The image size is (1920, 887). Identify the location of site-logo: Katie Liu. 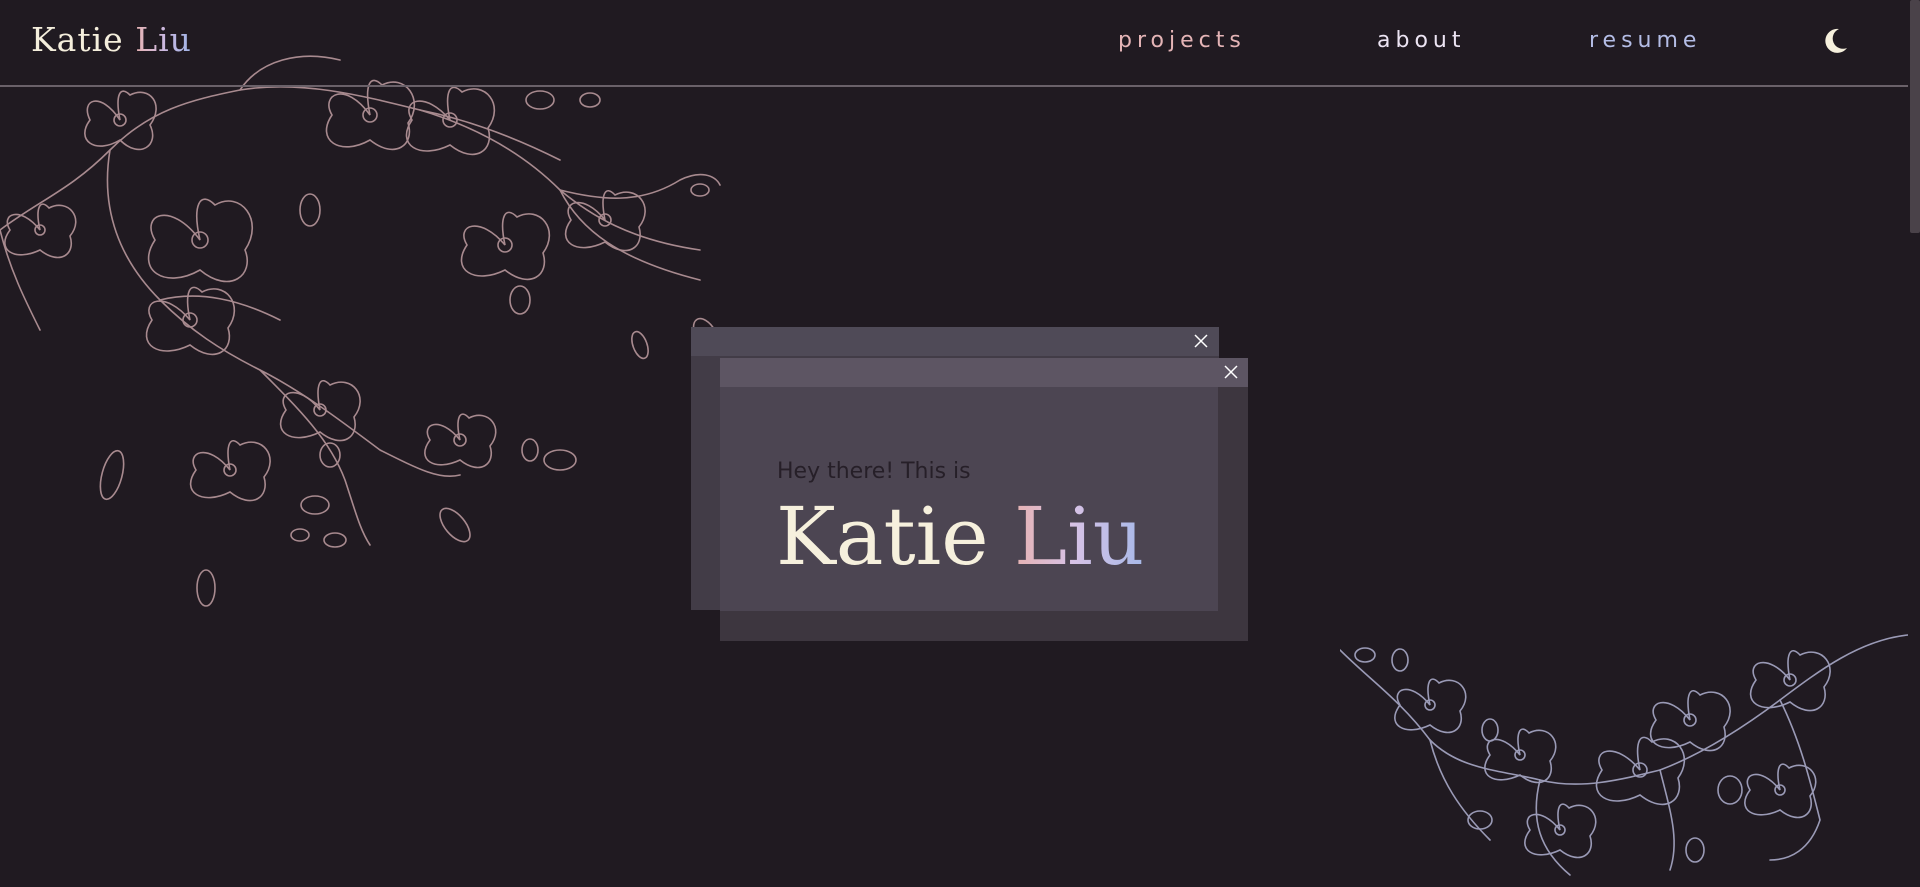
(111, 39).